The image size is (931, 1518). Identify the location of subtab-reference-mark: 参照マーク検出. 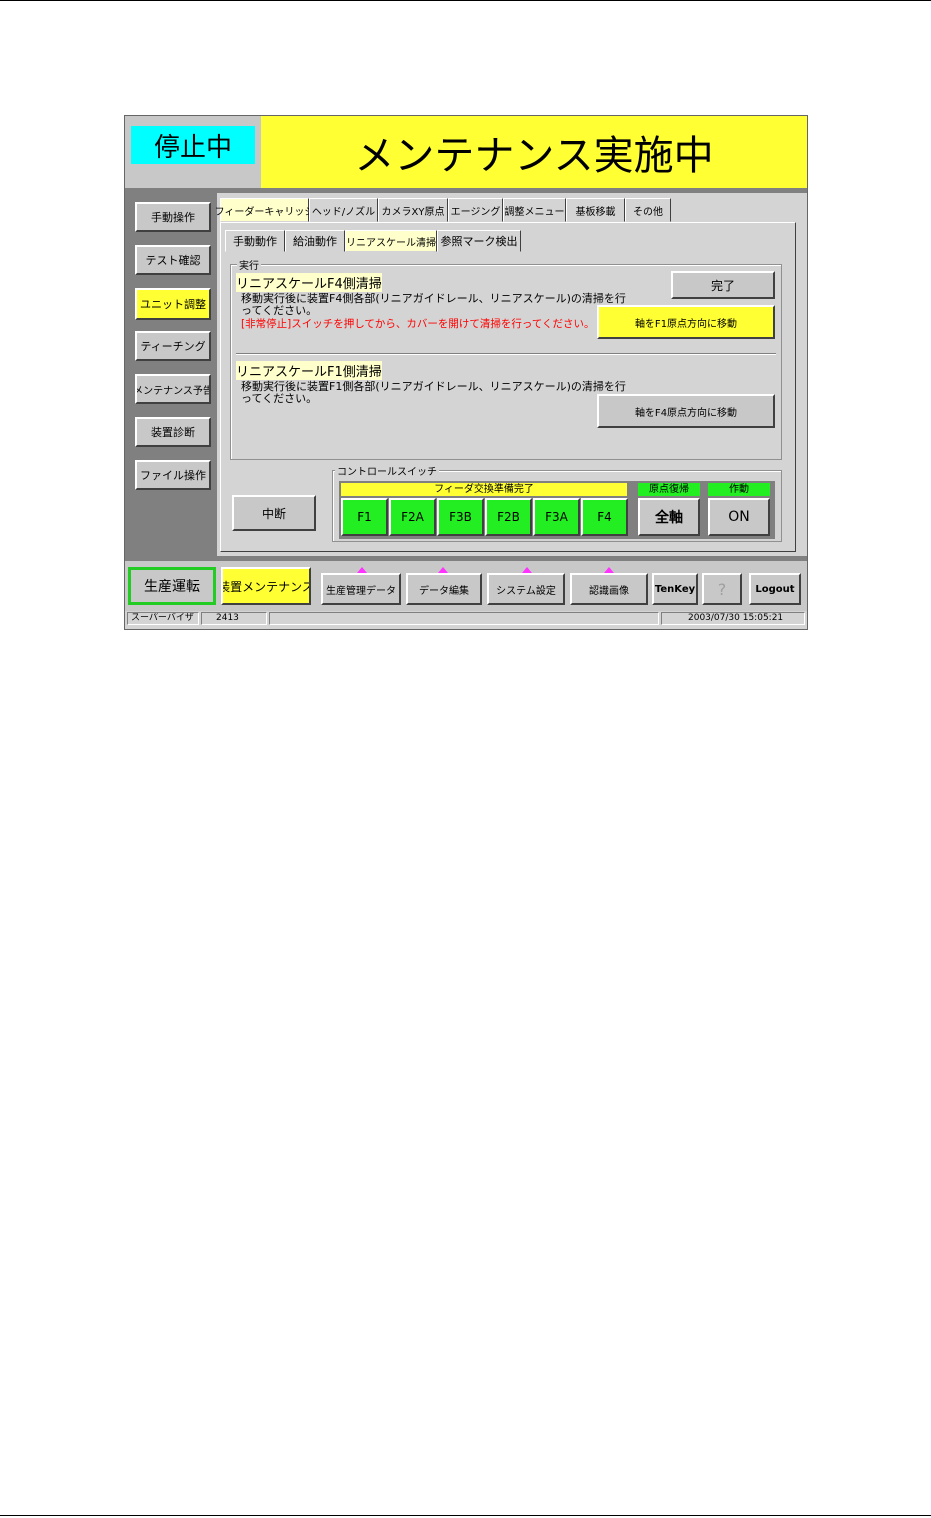
(479, 241).